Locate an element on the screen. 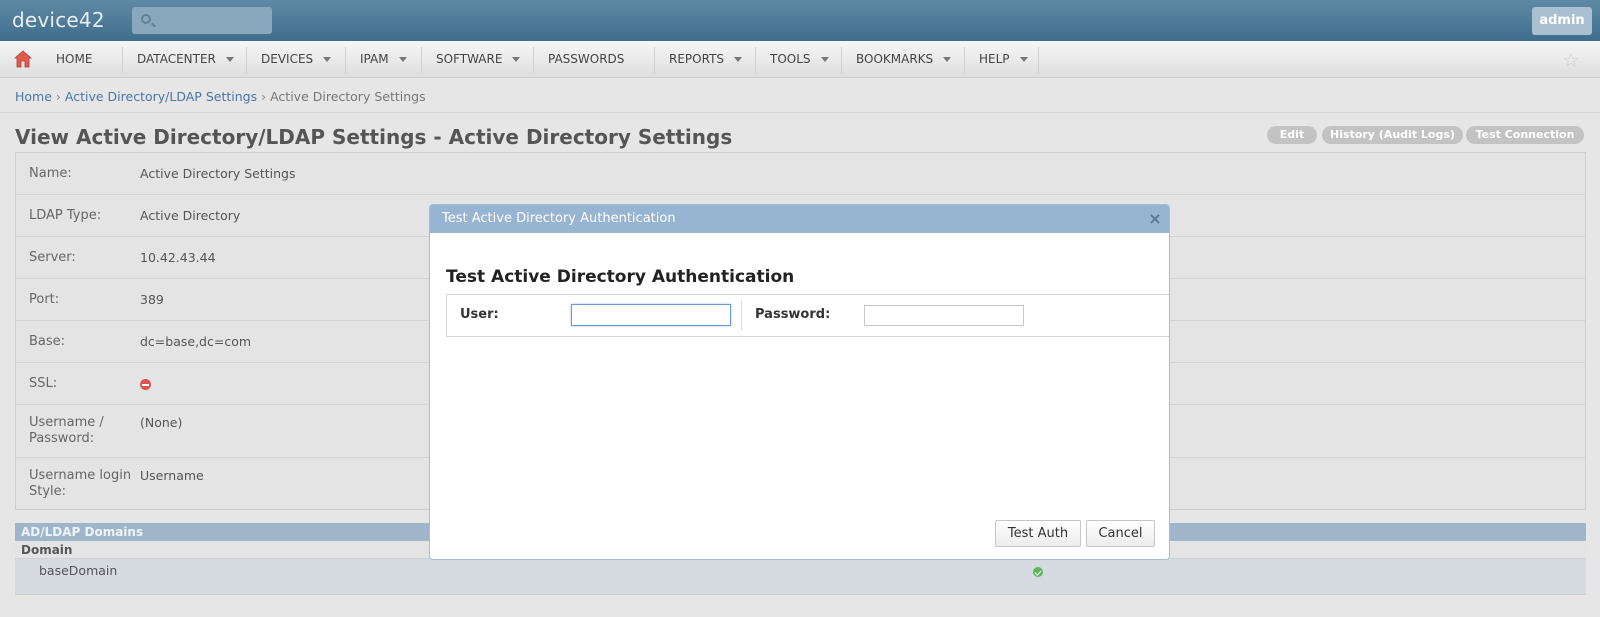 The image size is (1600, 617). nav-label: TOOLS is located at coordinates (790, 59).